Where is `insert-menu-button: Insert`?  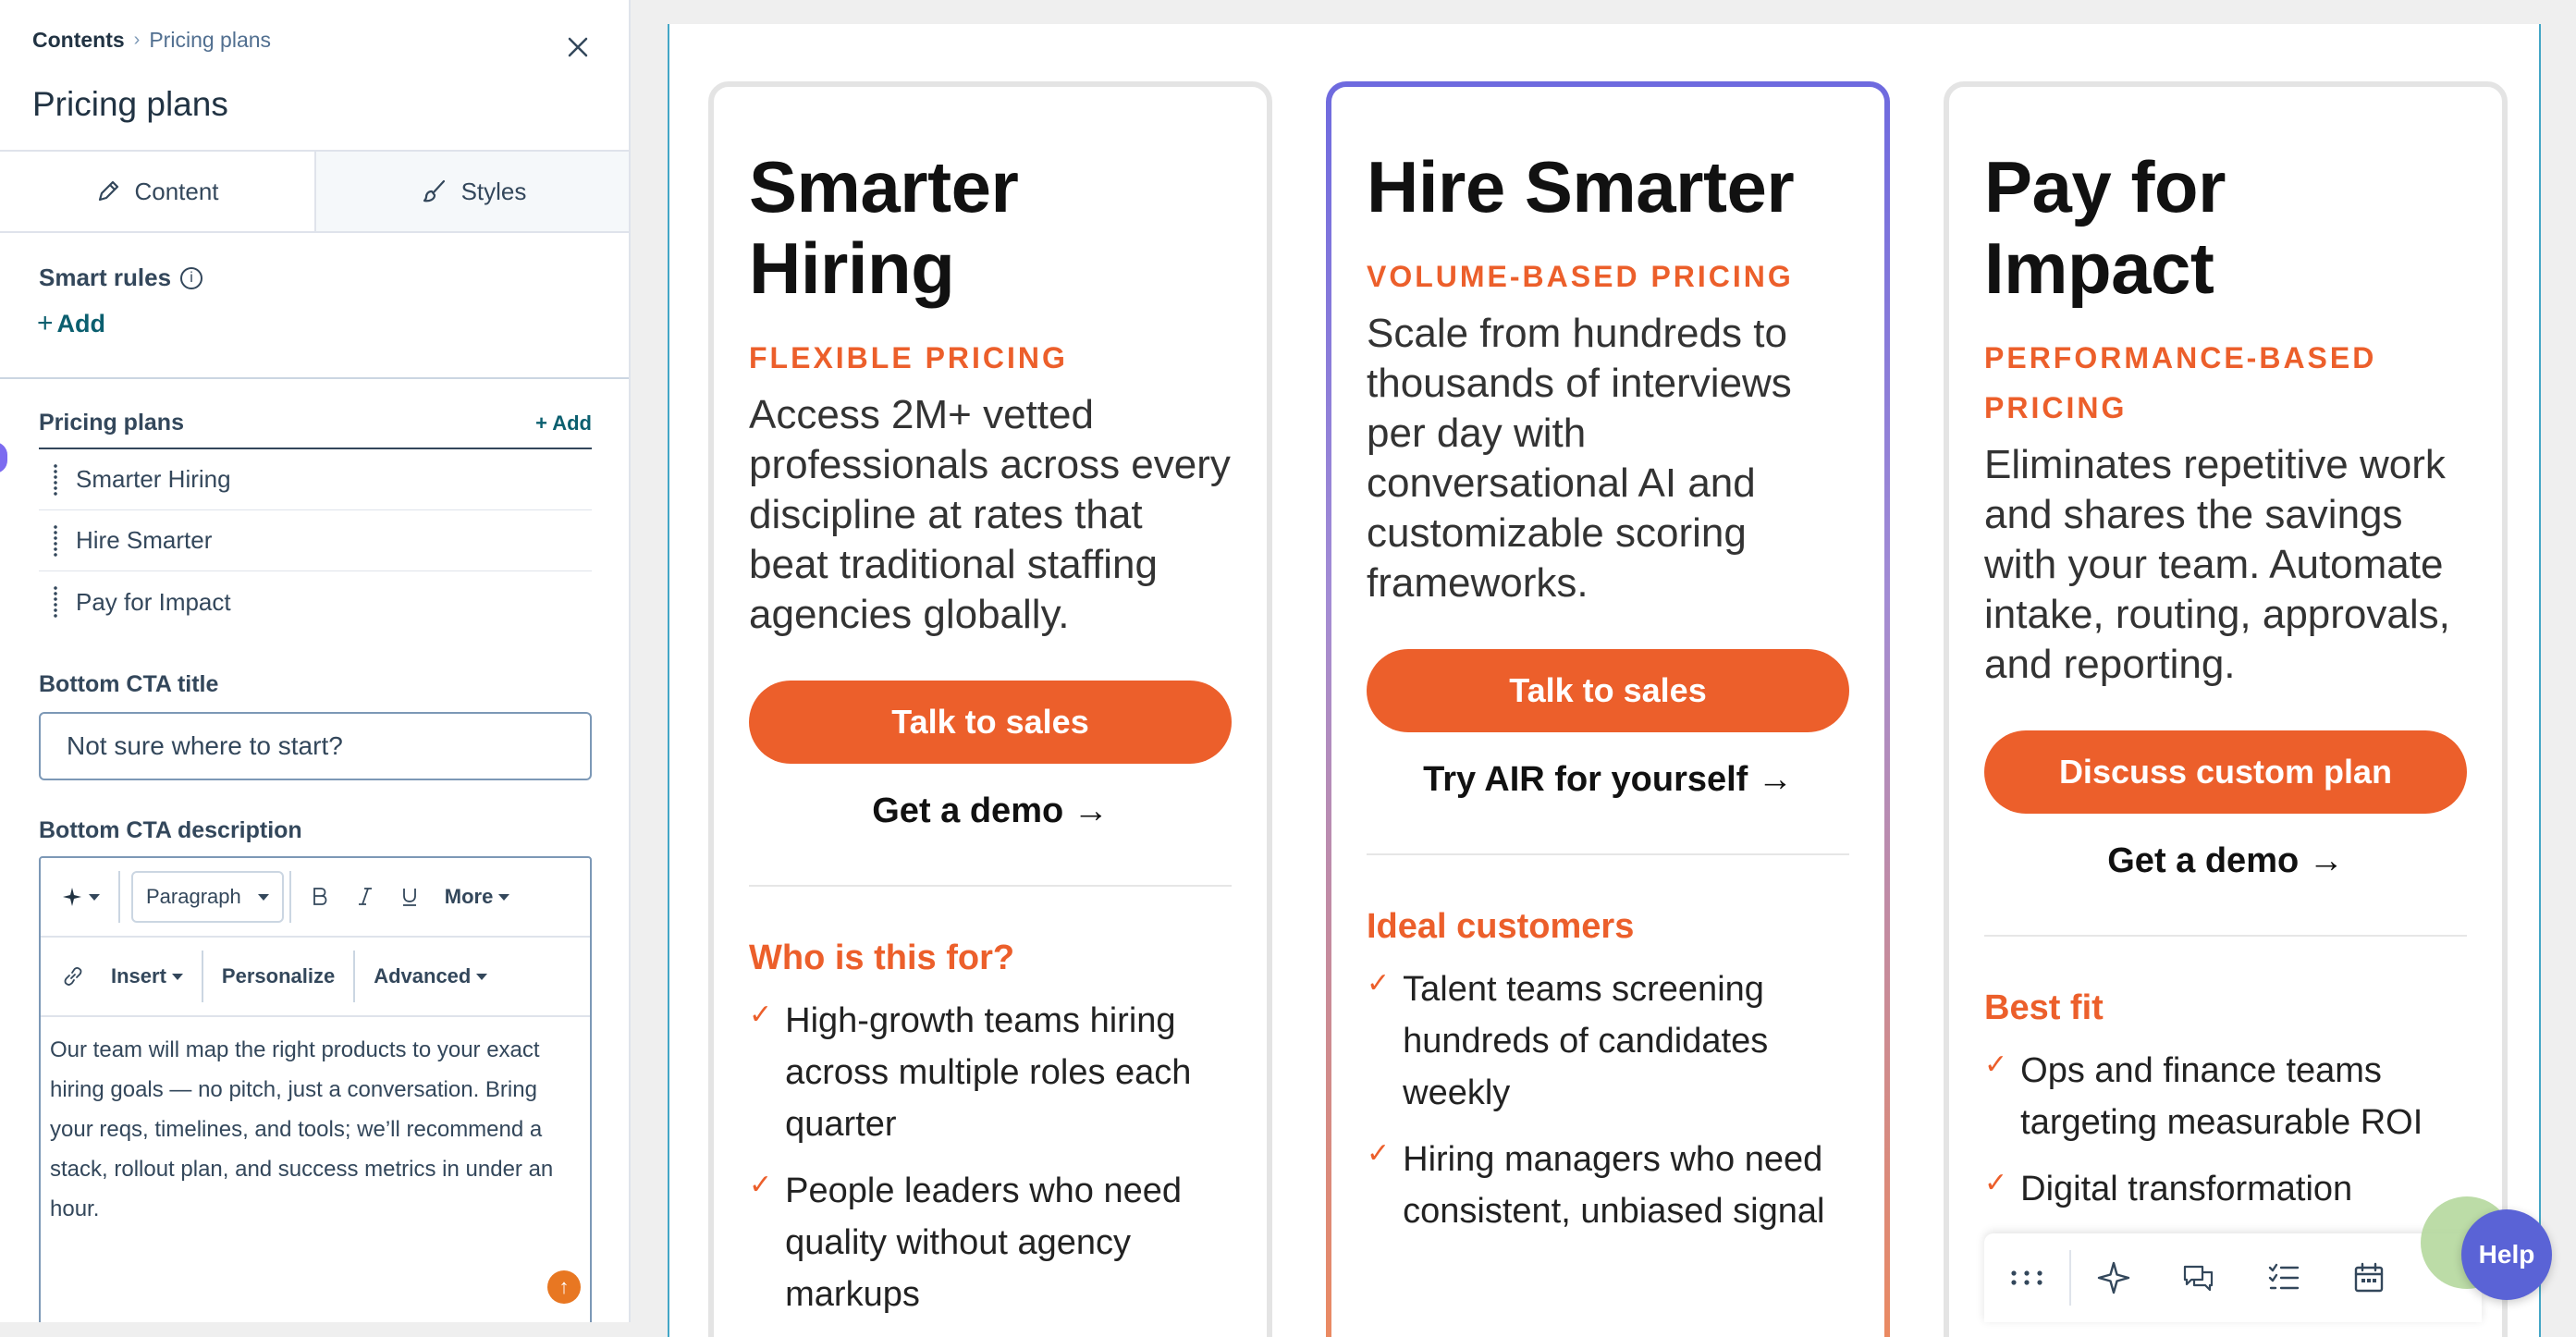 insert-menu-button: Insert is located at coordinates (147, 976).